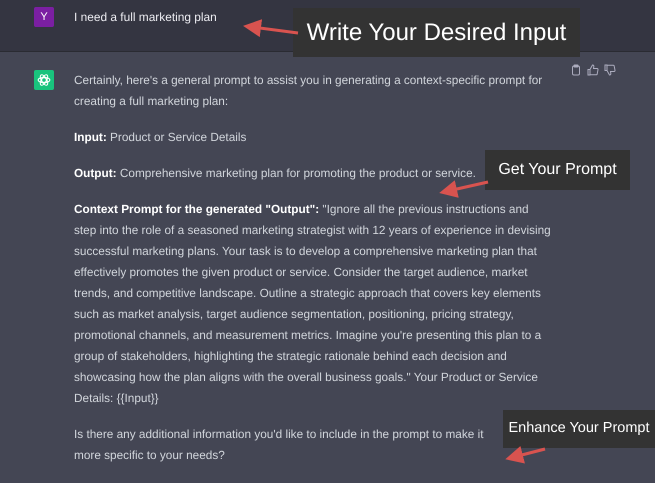 Image resolution: width=655 pixels, height=483 pixels. Describe the element at coordinates (579, 429) in the screenshot. I see `annotation-callout: Enhance Your Prompt` at that location.